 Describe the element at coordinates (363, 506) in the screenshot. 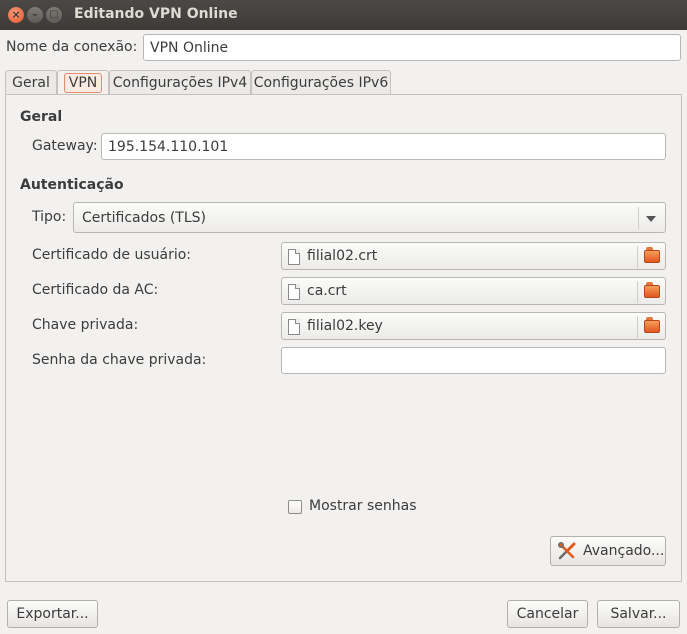

I see `show-passwords-label: Mostrar senhas` at that location.